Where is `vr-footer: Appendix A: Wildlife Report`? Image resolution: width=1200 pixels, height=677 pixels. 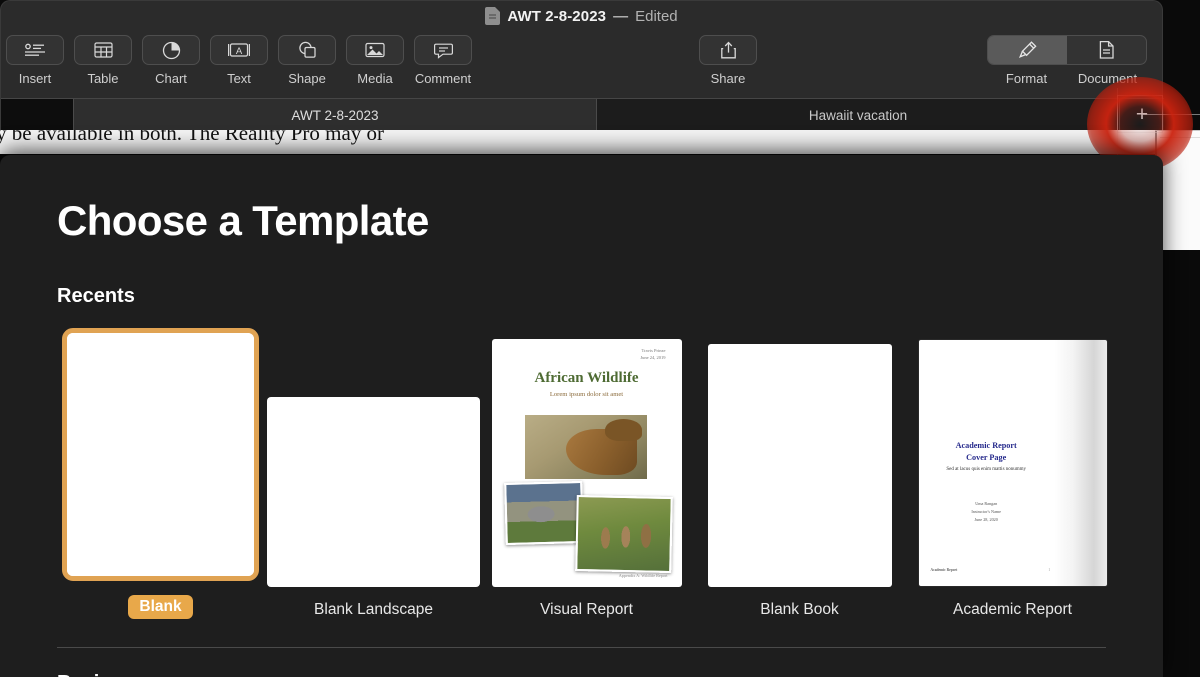 vr-footer: Appendix A: Wildlife Report is located at coordinates (643, 575).